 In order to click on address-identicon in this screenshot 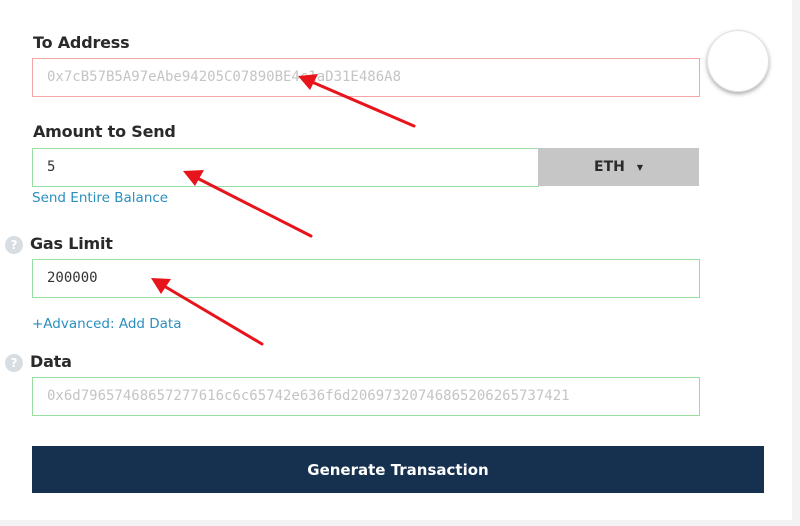, I will do `click(738, 61)`.